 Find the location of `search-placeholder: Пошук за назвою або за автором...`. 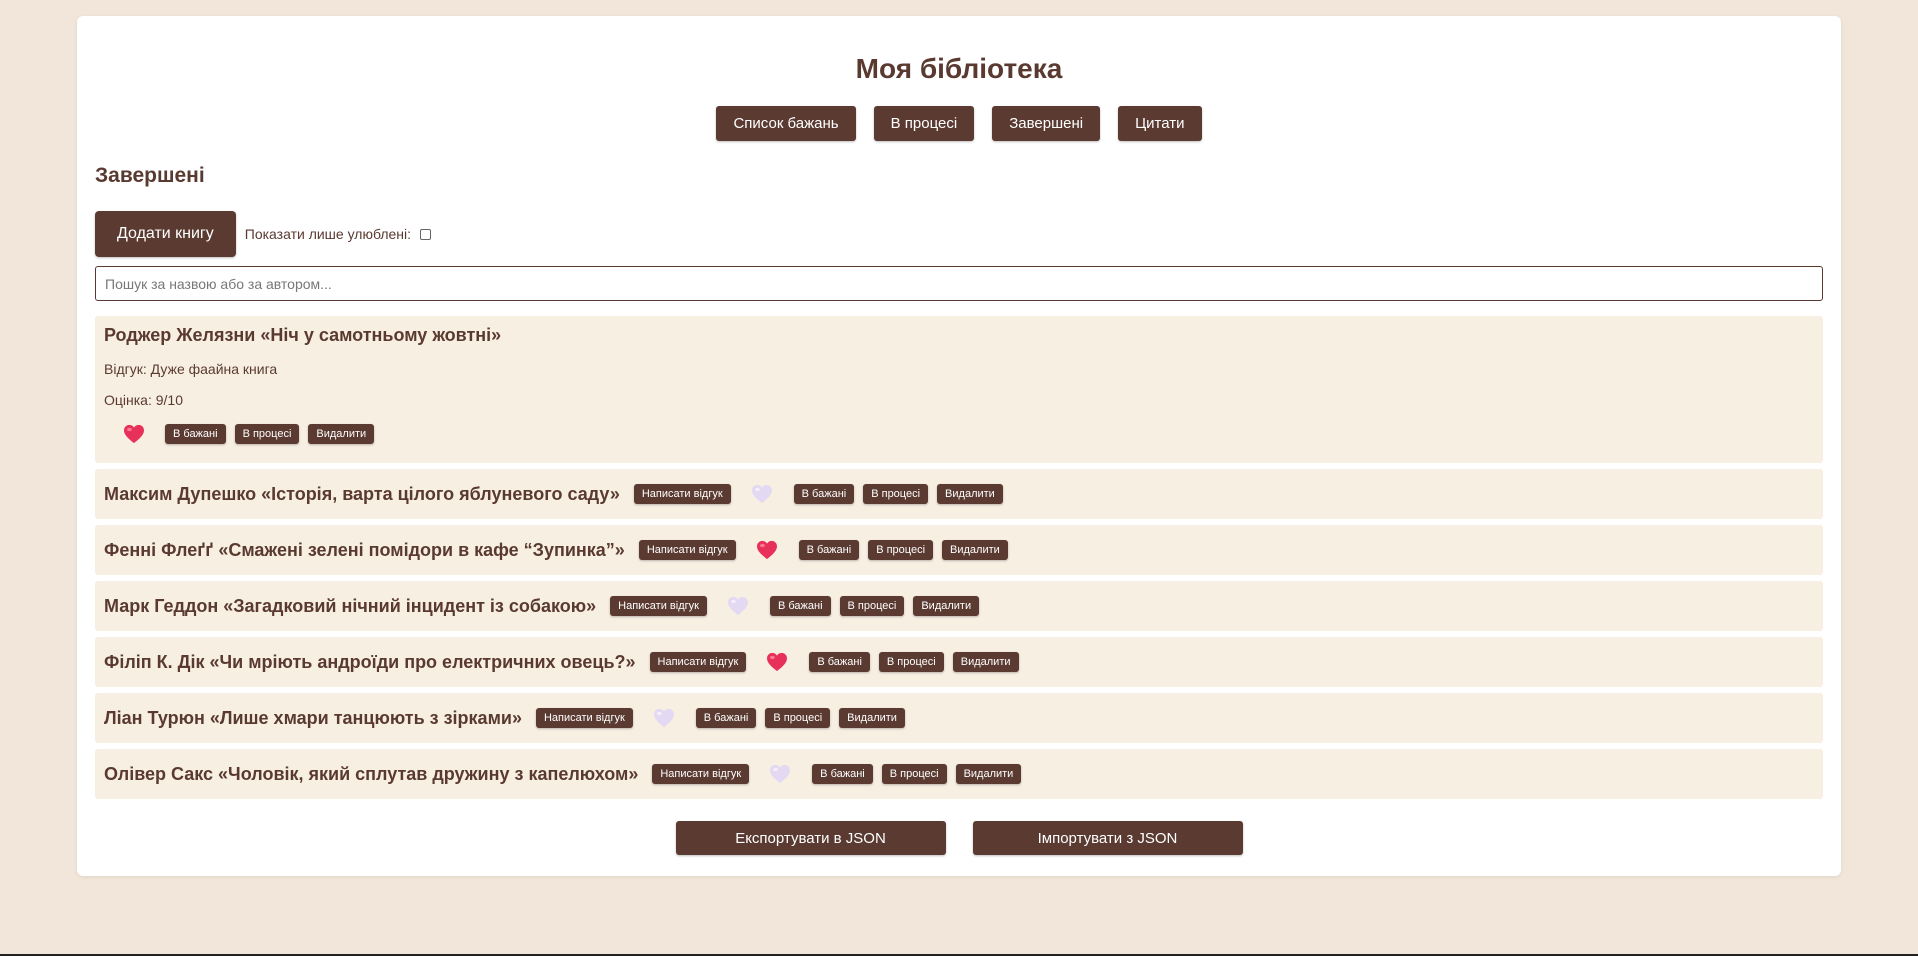

search-placeholder: Пошук за назвою або за автором... is located at coordinates (218, 283).